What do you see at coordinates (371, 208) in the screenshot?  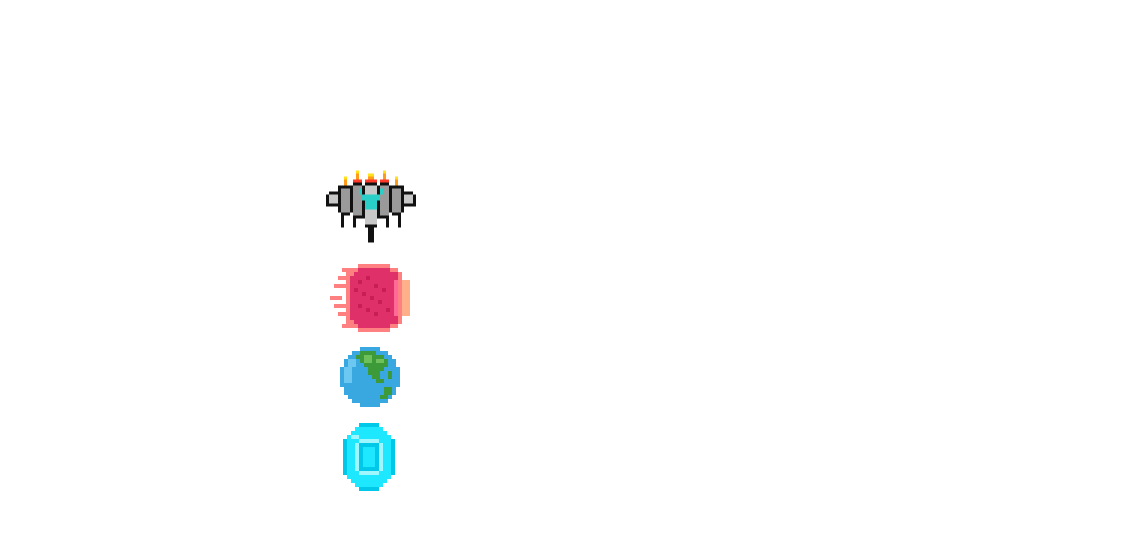 I see `spaceship-icon` at bounding box center [371, 208].